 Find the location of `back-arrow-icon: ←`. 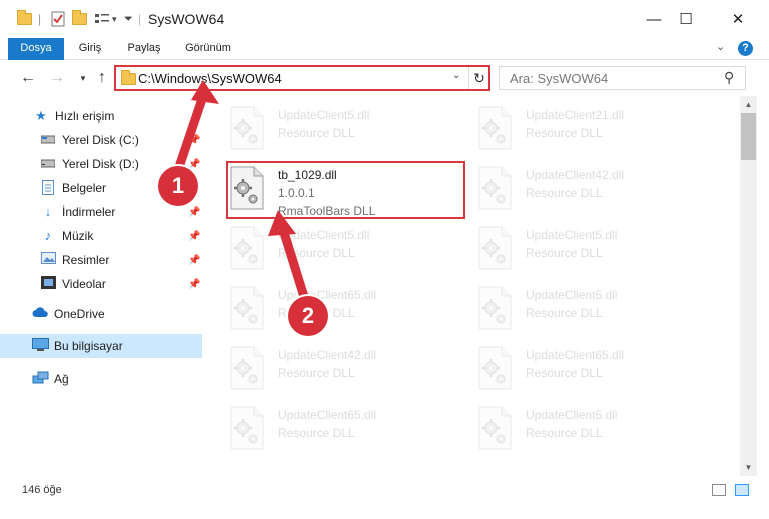

back-arrow-icon: ← is located at coordinates (28, 78).